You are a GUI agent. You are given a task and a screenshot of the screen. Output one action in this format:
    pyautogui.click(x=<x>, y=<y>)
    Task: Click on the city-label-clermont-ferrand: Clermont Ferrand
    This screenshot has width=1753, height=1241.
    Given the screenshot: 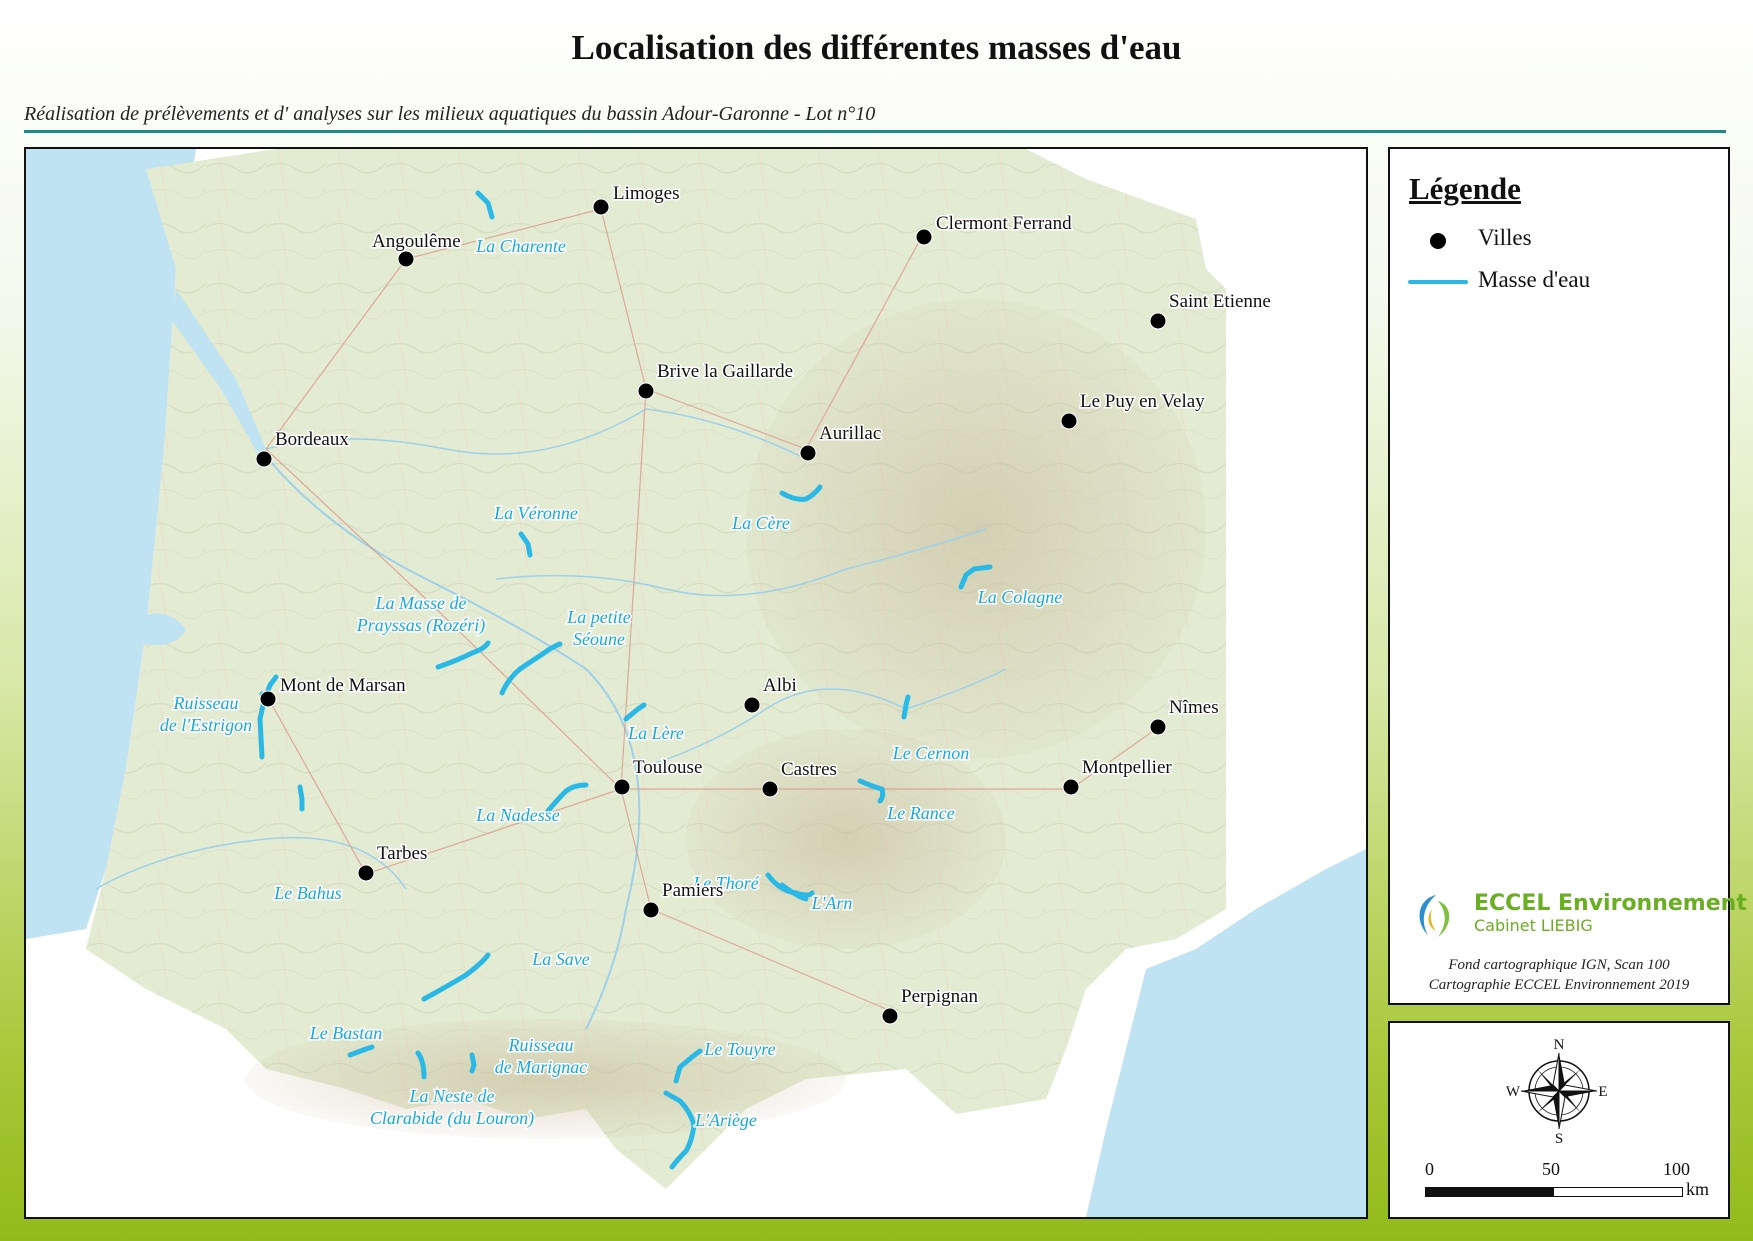 What is the action you would take?
    pyautogui.click(x=1004, y=223)
    